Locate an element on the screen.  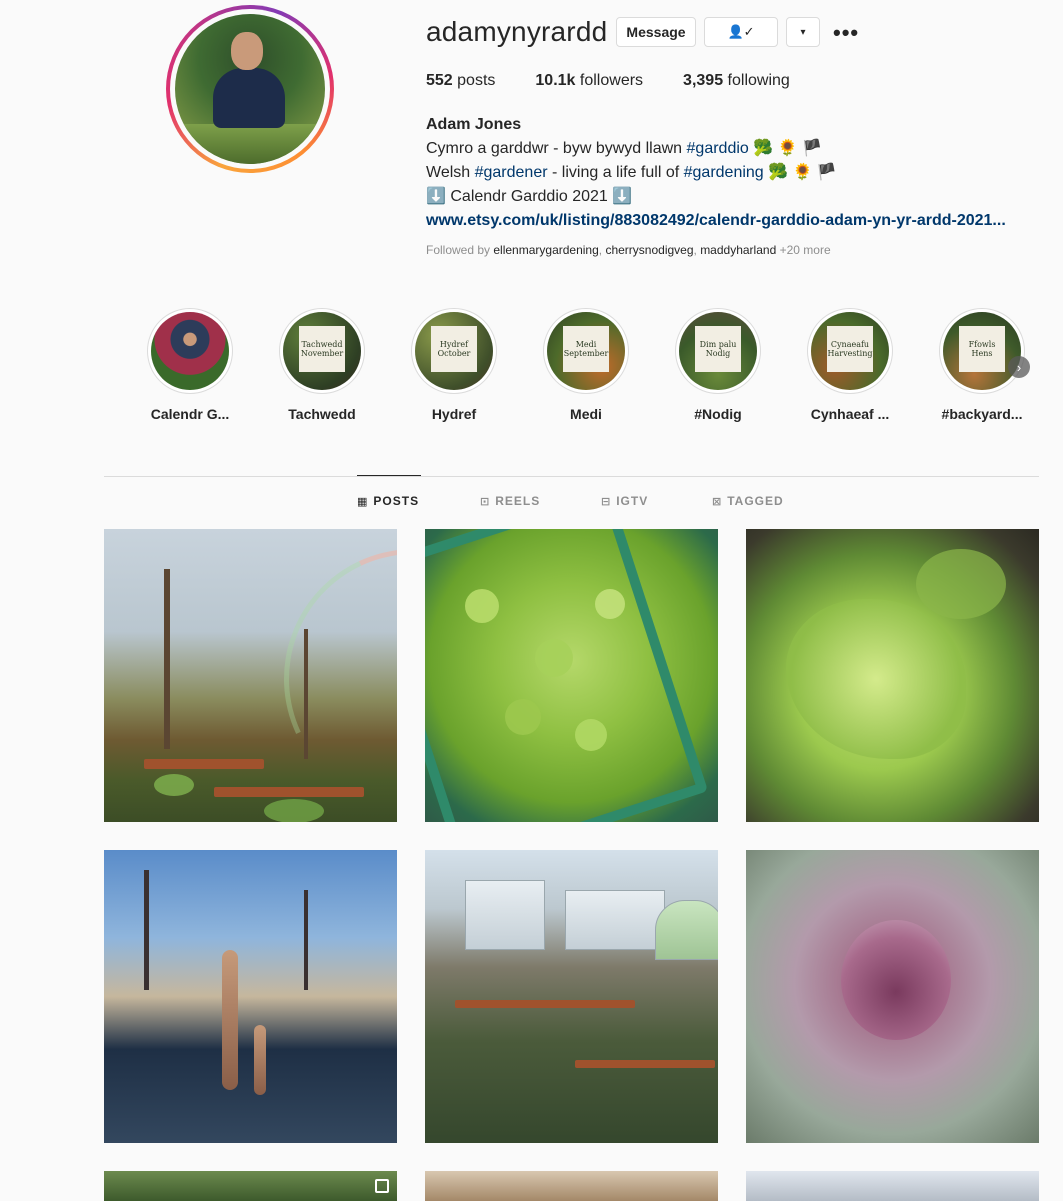
bio-text: - living a life full of is located at coordinates (615, 172).